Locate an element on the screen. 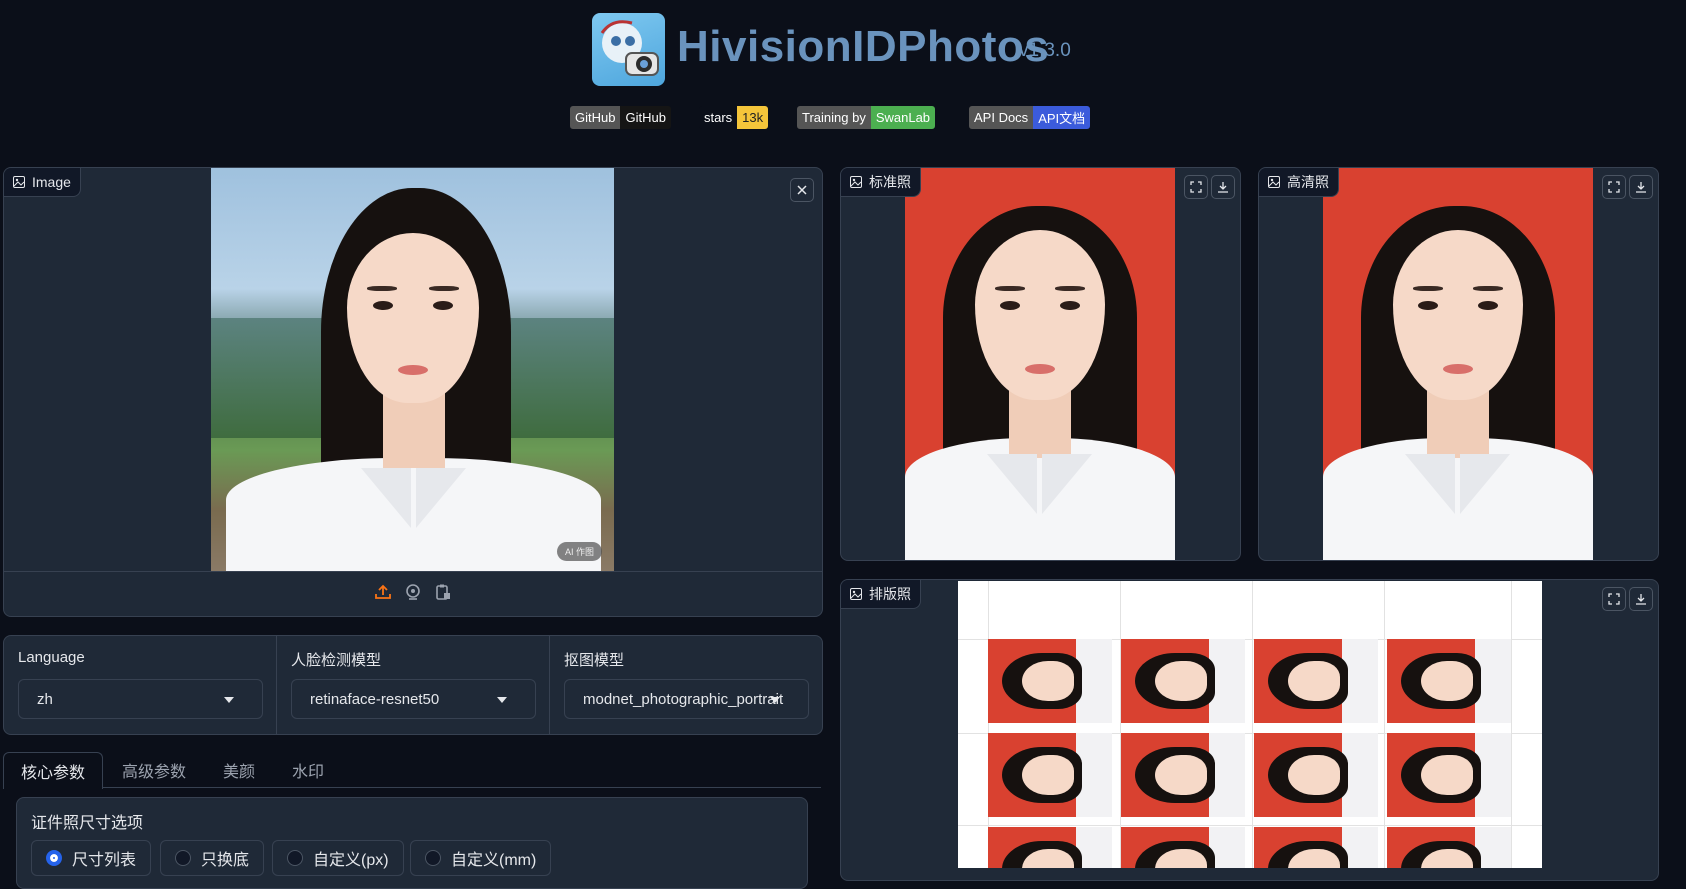 Image resolution: width=1686 pixels, height=889 pixels. hd-photo-label: 高清照 is located at coordinates (1299, 182).